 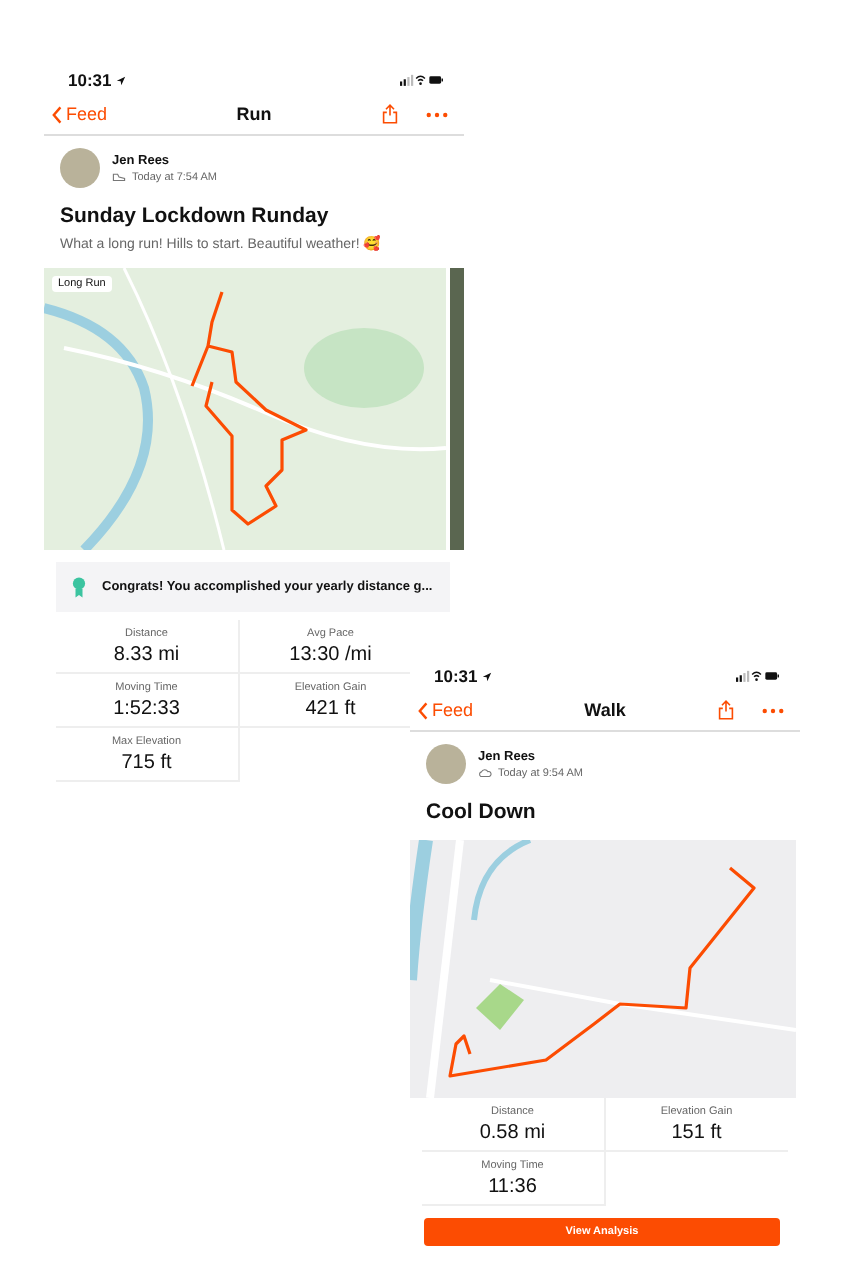 What do you see at coordinates (421, 910) in the screenshot?
I see `river` at bounding box center [421, 910].